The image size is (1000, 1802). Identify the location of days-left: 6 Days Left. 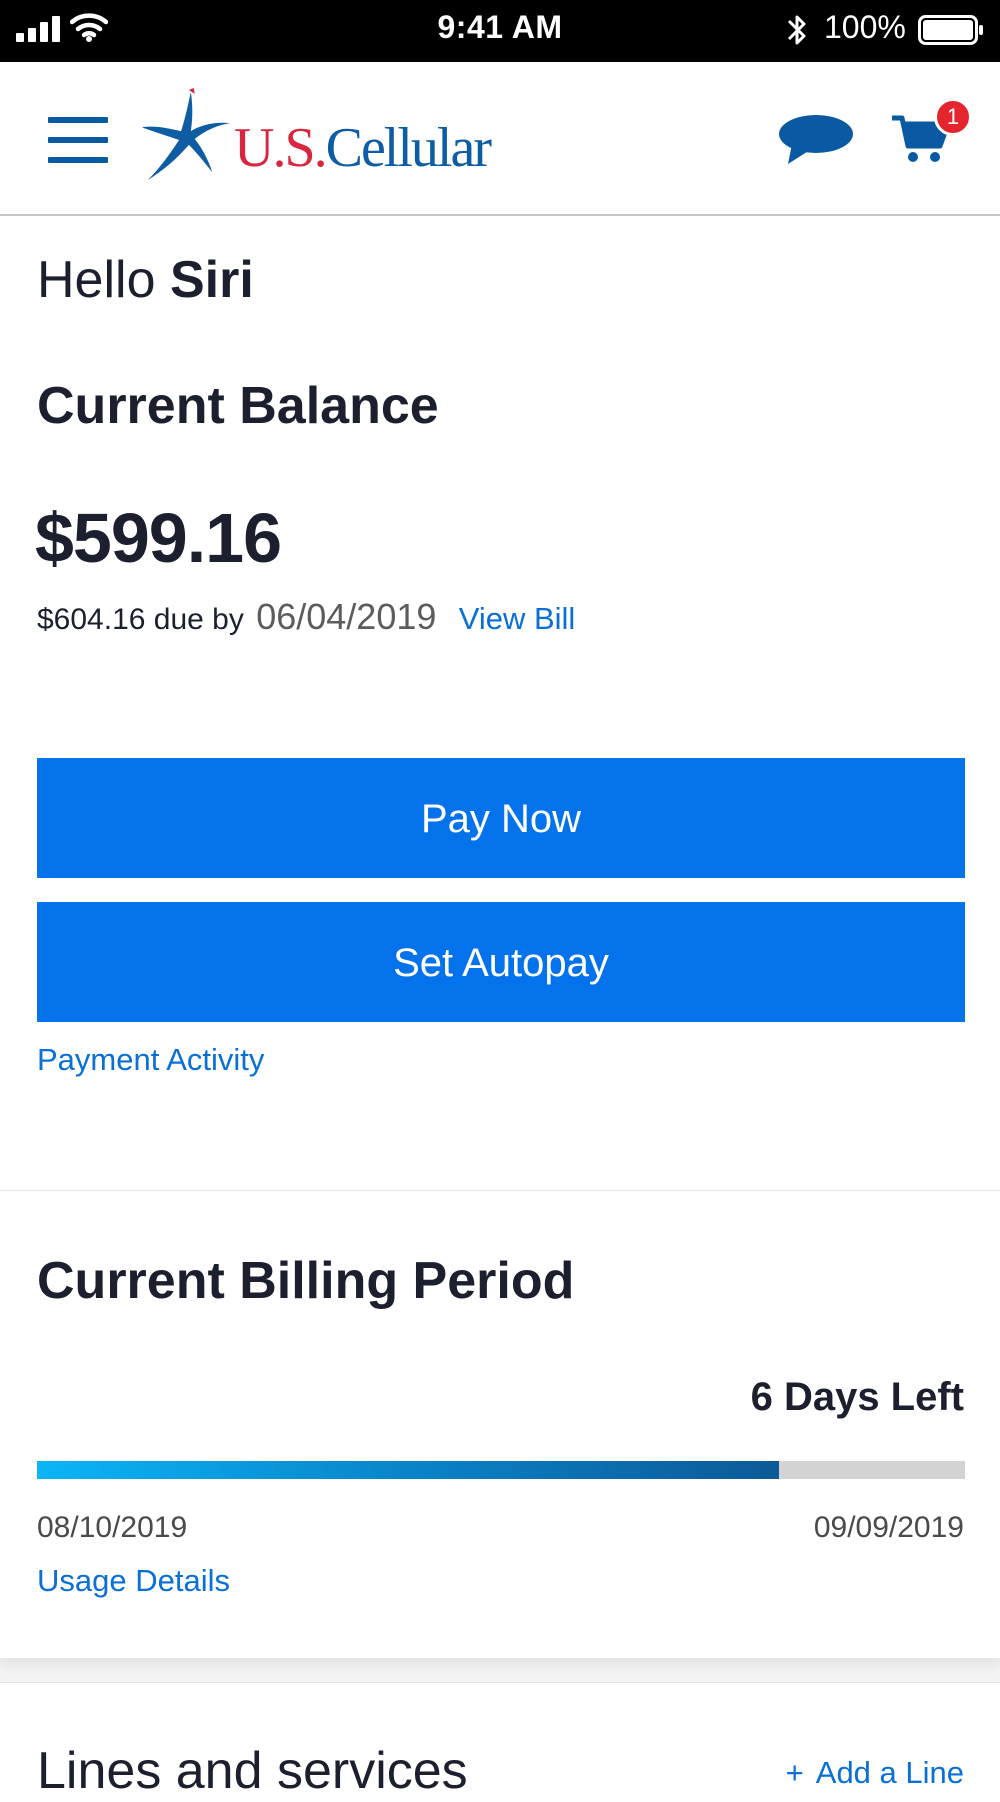
(857, 1397).